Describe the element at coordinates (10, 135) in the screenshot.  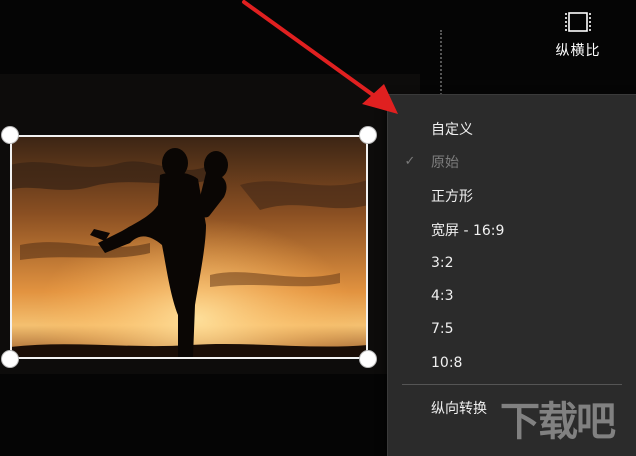
I see `crop-handle-top-left` at that location.